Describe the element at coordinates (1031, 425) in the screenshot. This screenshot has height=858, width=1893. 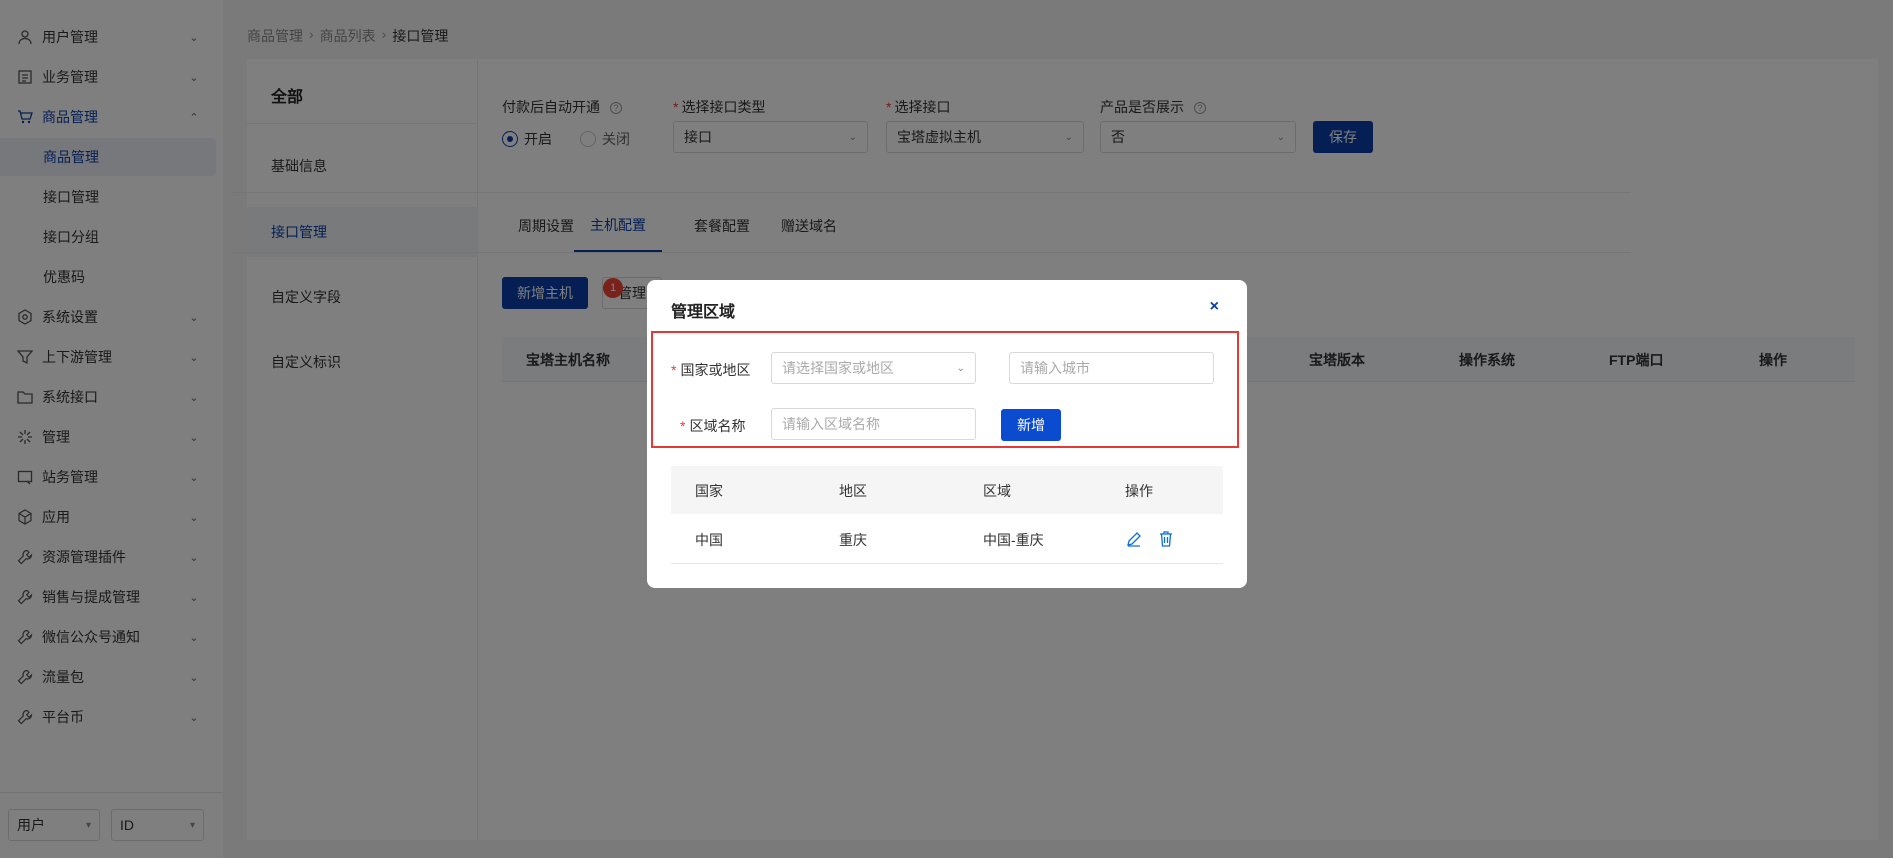
I see `add-area-button: 新增` at that location.